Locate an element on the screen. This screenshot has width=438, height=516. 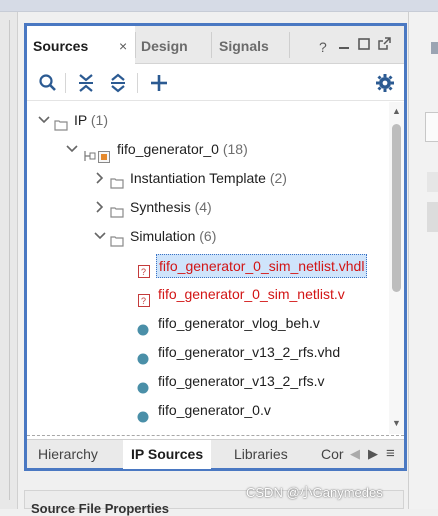
tree-file-label: fifo_generator_0.v is located at coordinates (214, 410).